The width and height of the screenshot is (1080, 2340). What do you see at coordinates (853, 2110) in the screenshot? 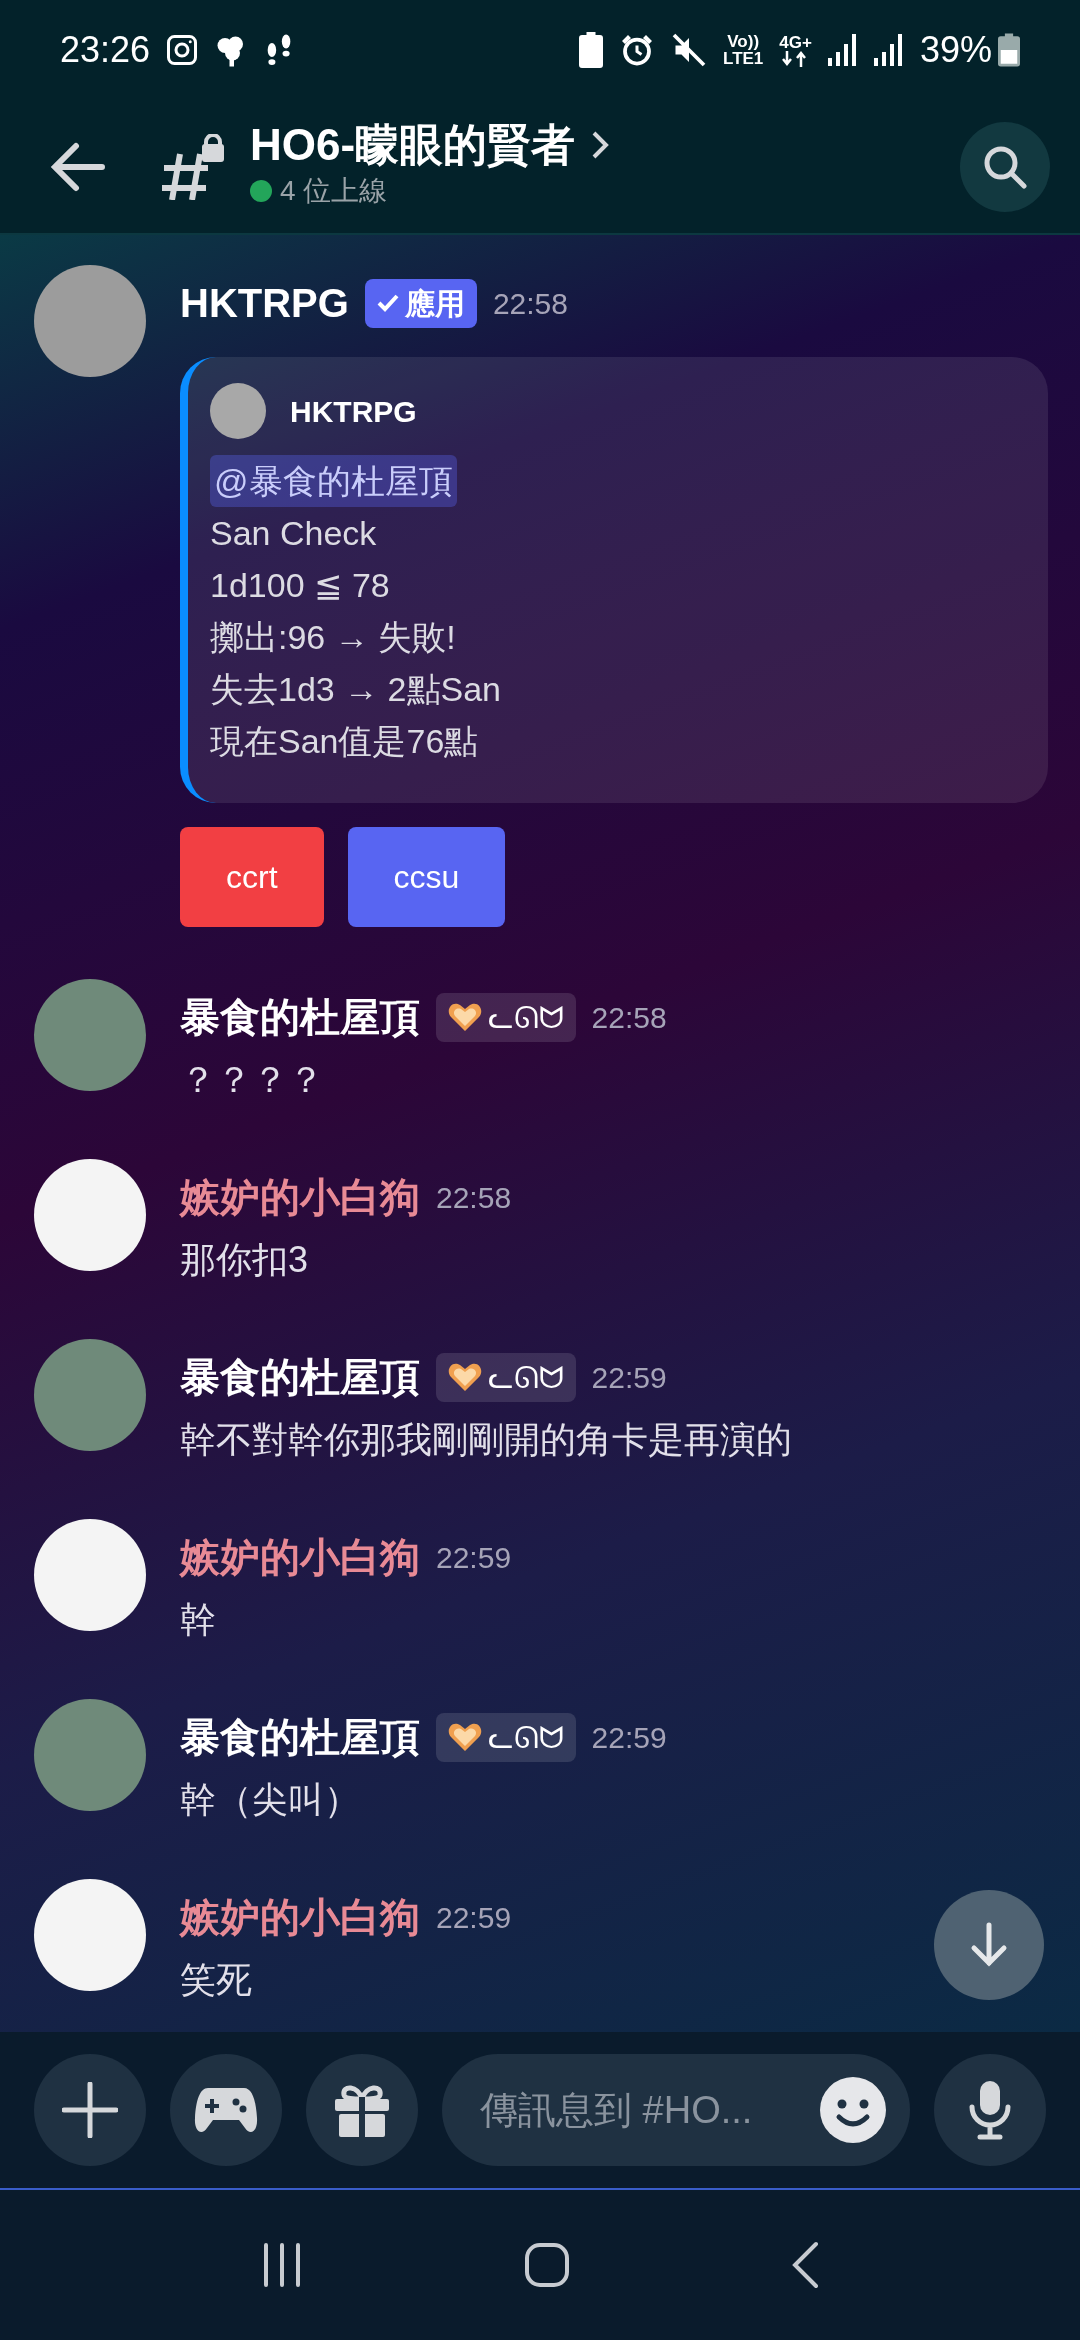
I see `emoji-icon` at bounding box center [853, 2110].